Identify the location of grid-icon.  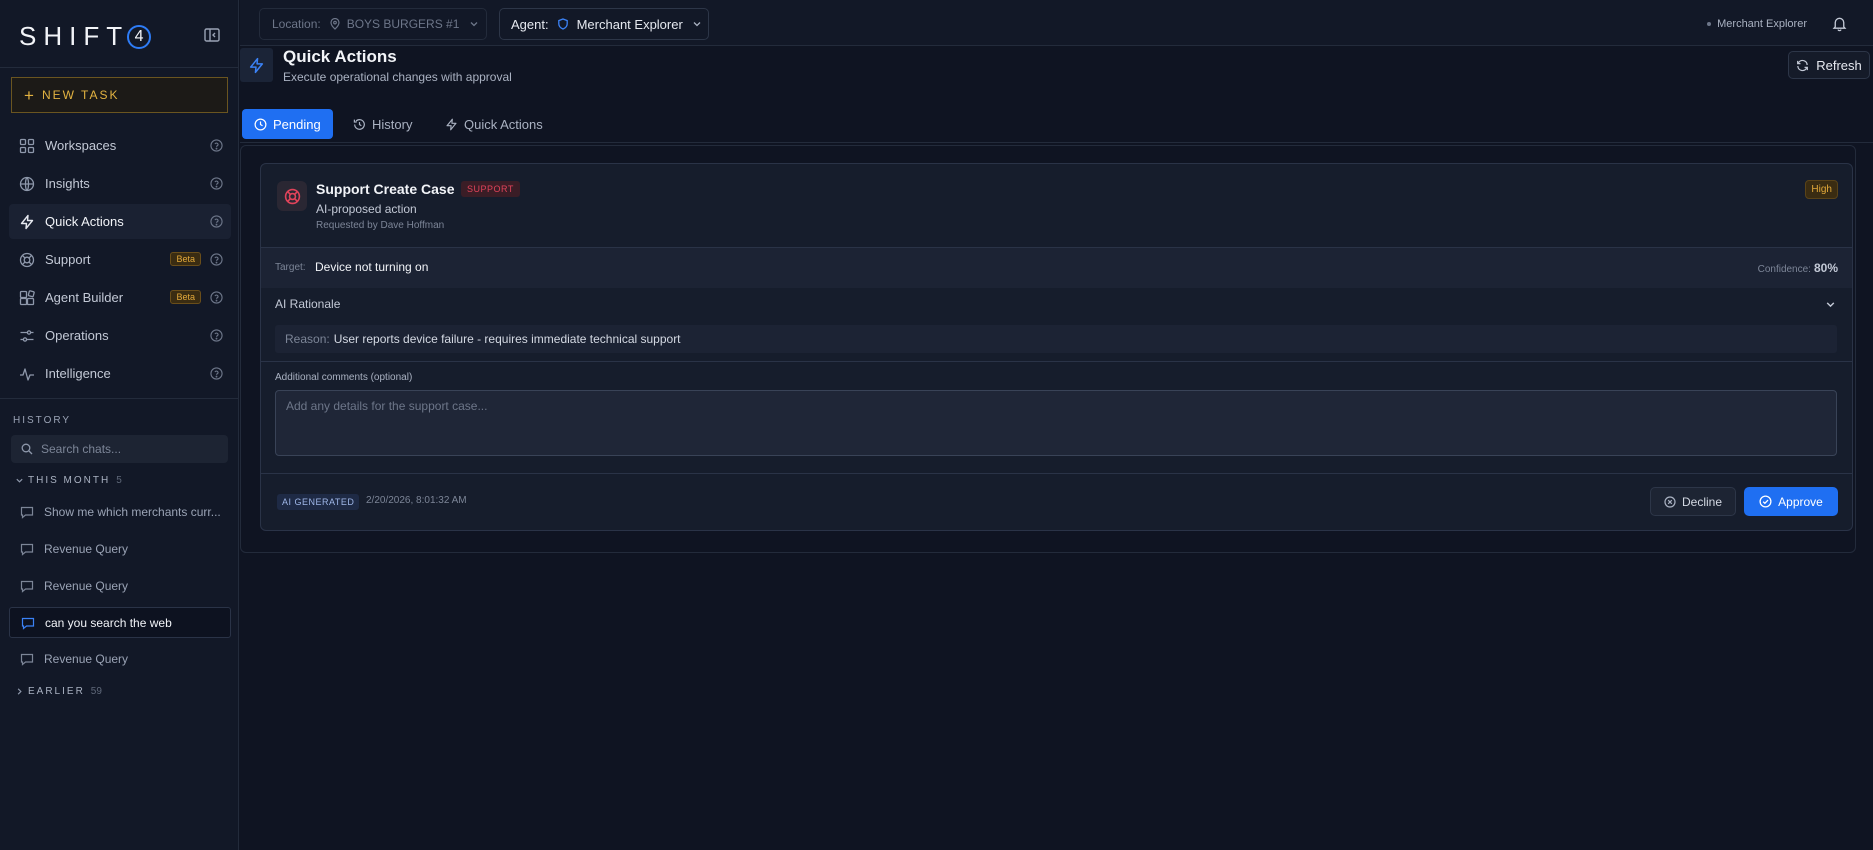
(27, 146).